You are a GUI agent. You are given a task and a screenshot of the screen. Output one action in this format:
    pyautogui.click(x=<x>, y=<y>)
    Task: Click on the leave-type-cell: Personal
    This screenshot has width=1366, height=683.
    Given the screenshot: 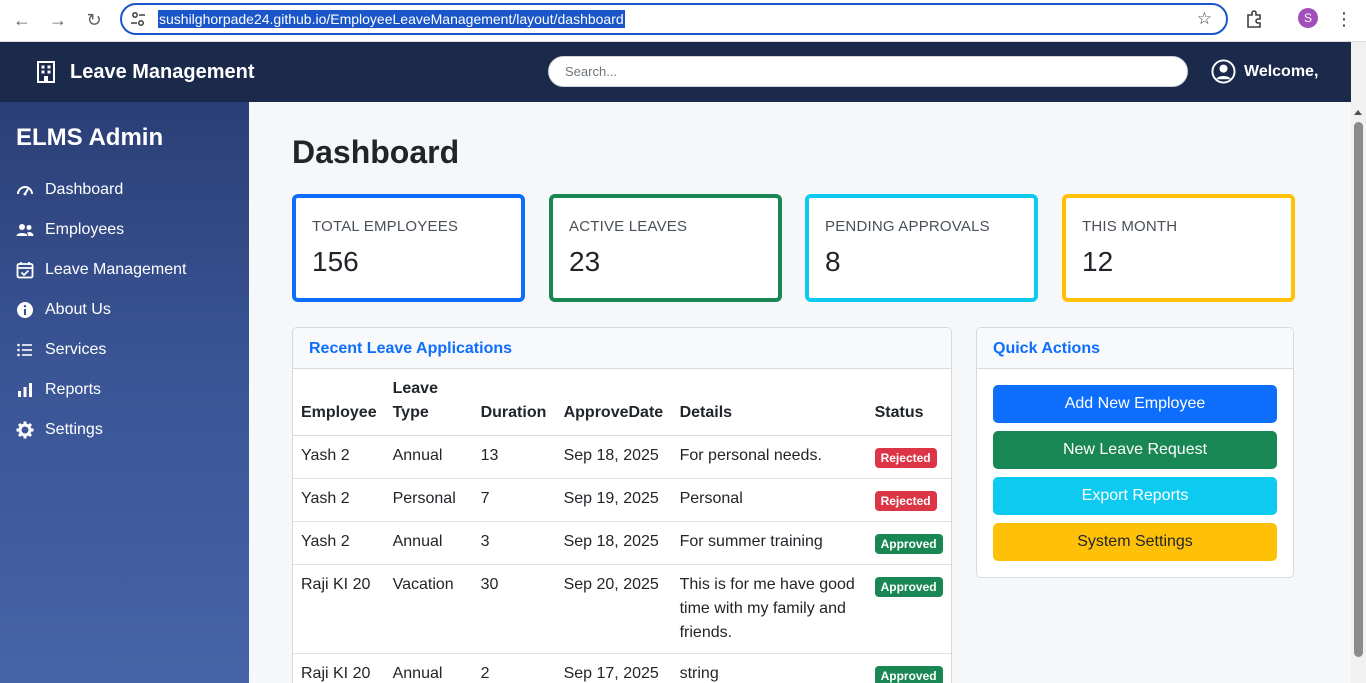 What is the action you would take?
    pyautogui.click(x=428, y=500)
    